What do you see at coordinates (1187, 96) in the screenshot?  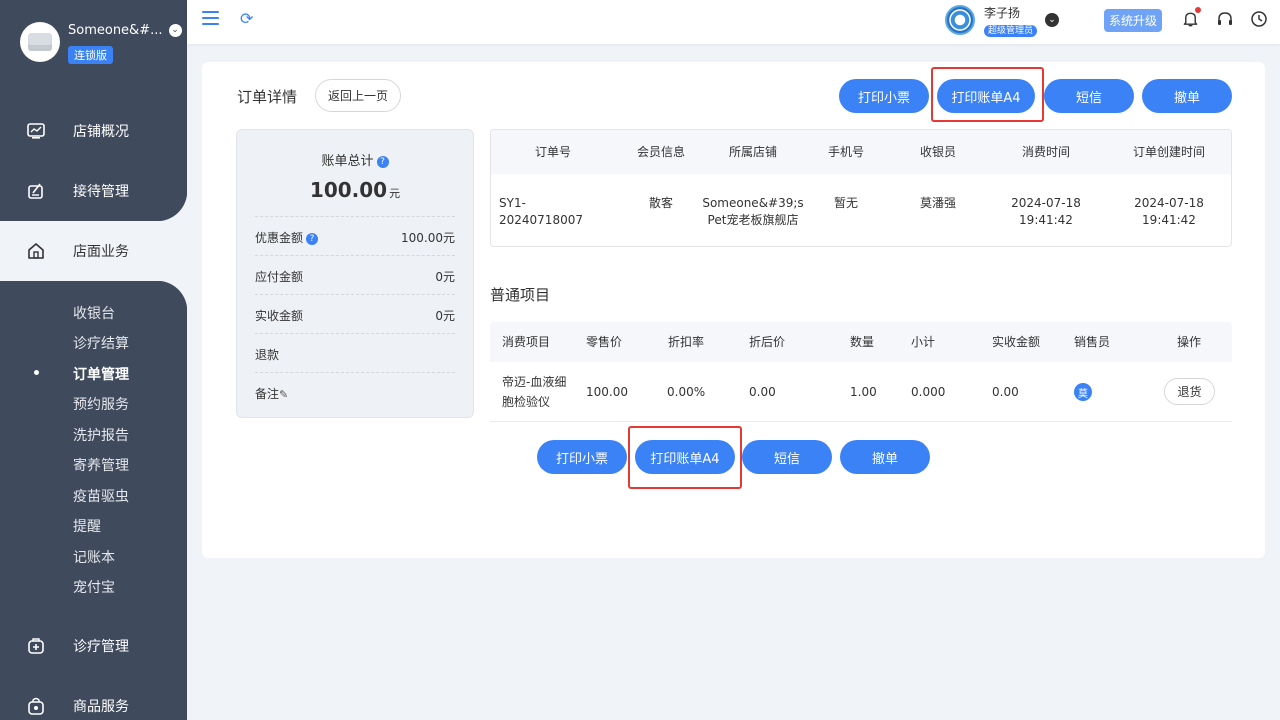 I see `cancel-order-button-top: 撤单` at bounding box center [1187, 96].